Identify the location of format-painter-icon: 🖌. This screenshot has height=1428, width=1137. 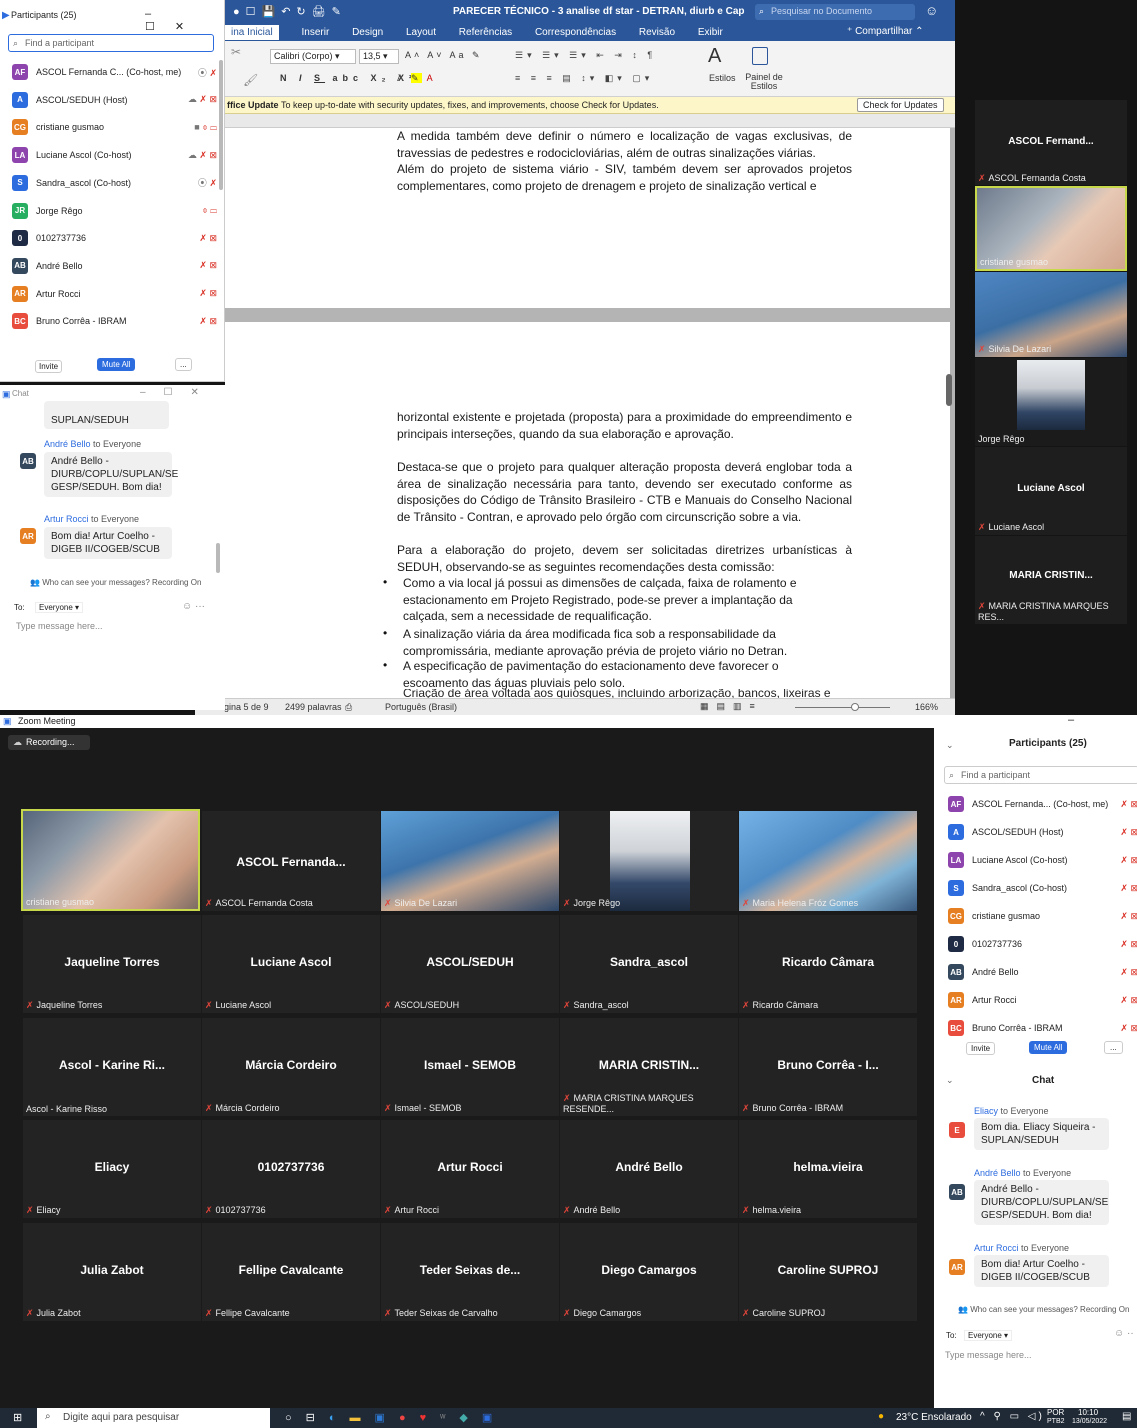
(250, 80).